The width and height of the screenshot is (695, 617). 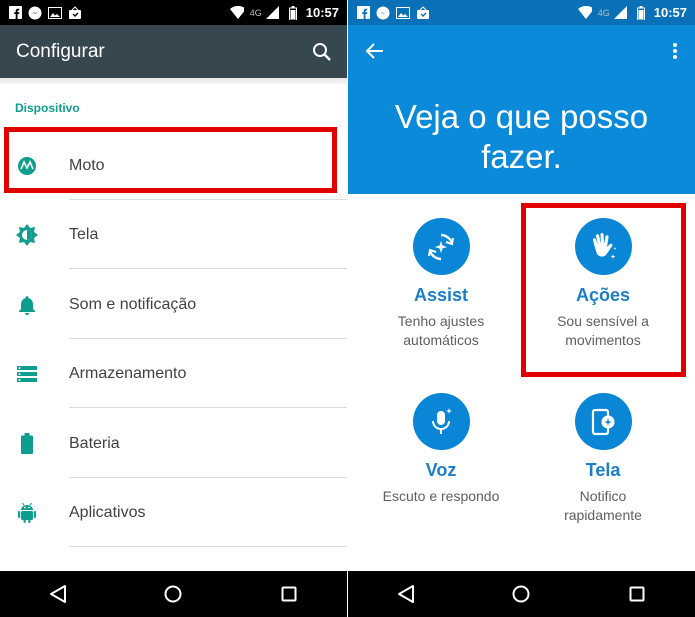 I want to click on feature-title: Tela, so click(x=603, y=470).